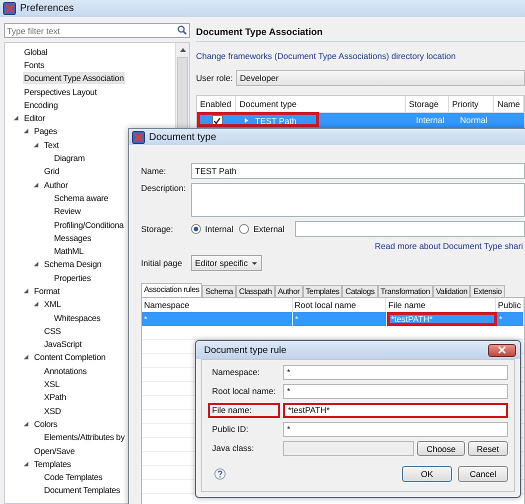 Image resolution: width=525 pixels, height=504 pixels. What do you see at coordinates (182, 137) in the screenshot?
I see `dialog-title: Document type` at bounding box center [182, 137].